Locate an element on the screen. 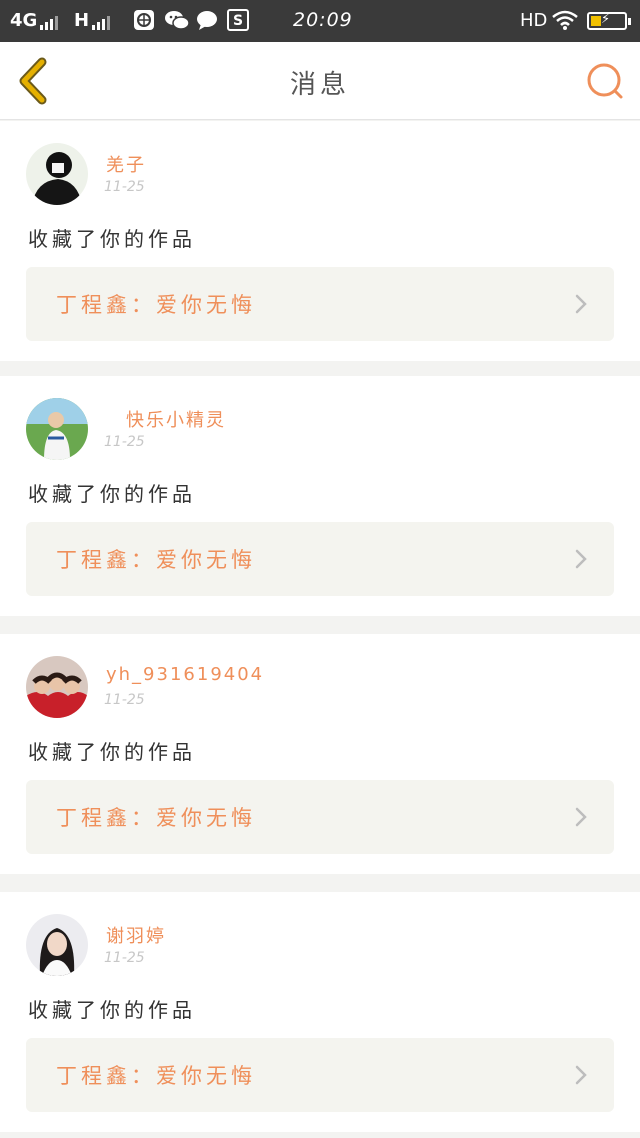 This screenshot has width=640, height=1138. clock: 20:09 is located at coordinates (323, 20).